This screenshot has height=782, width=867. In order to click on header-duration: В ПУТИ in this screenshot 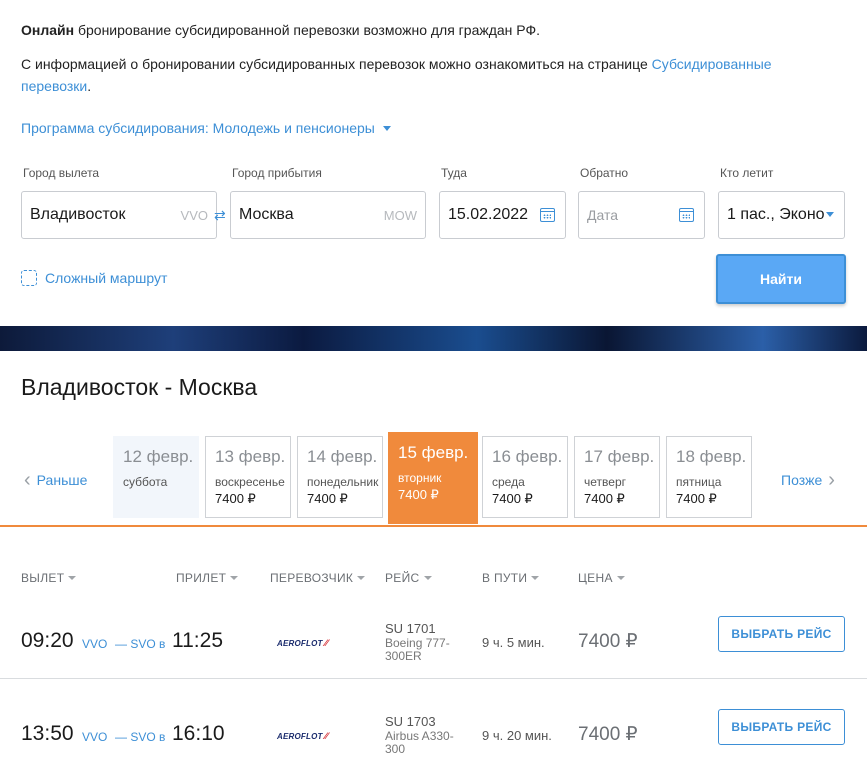, I will do `click(511, 578)`.